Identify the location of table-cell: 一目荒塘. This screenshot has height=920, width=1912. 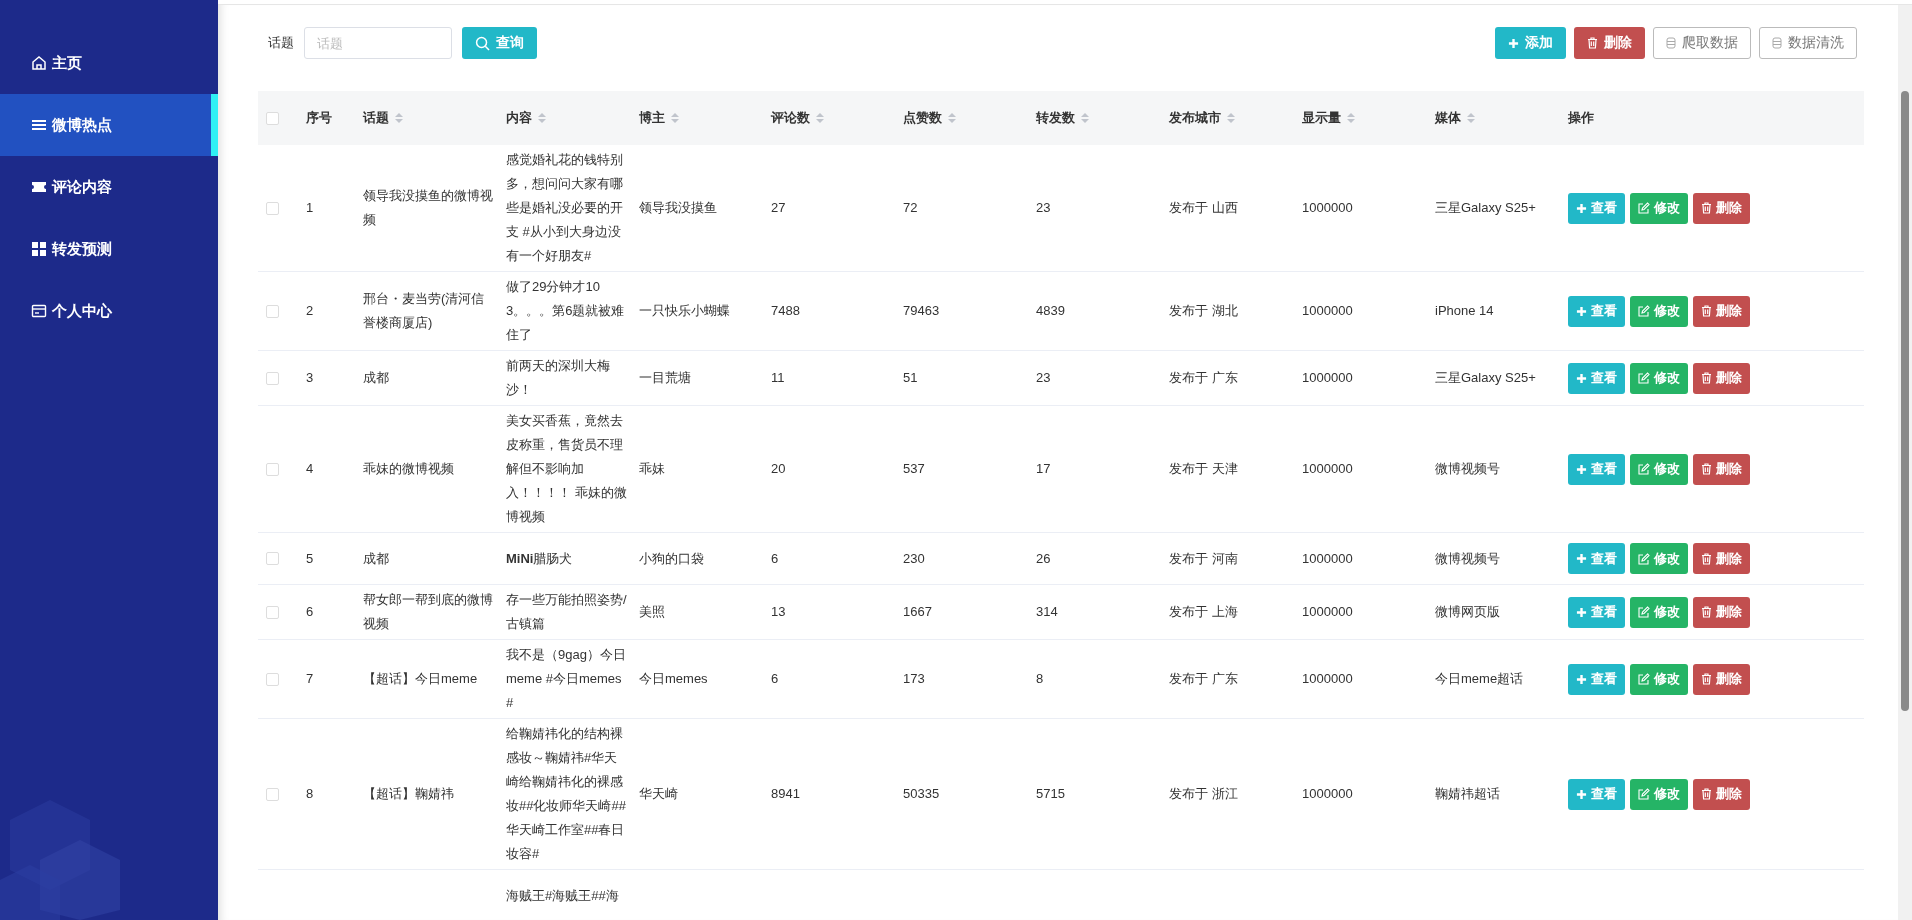
(665, 377).